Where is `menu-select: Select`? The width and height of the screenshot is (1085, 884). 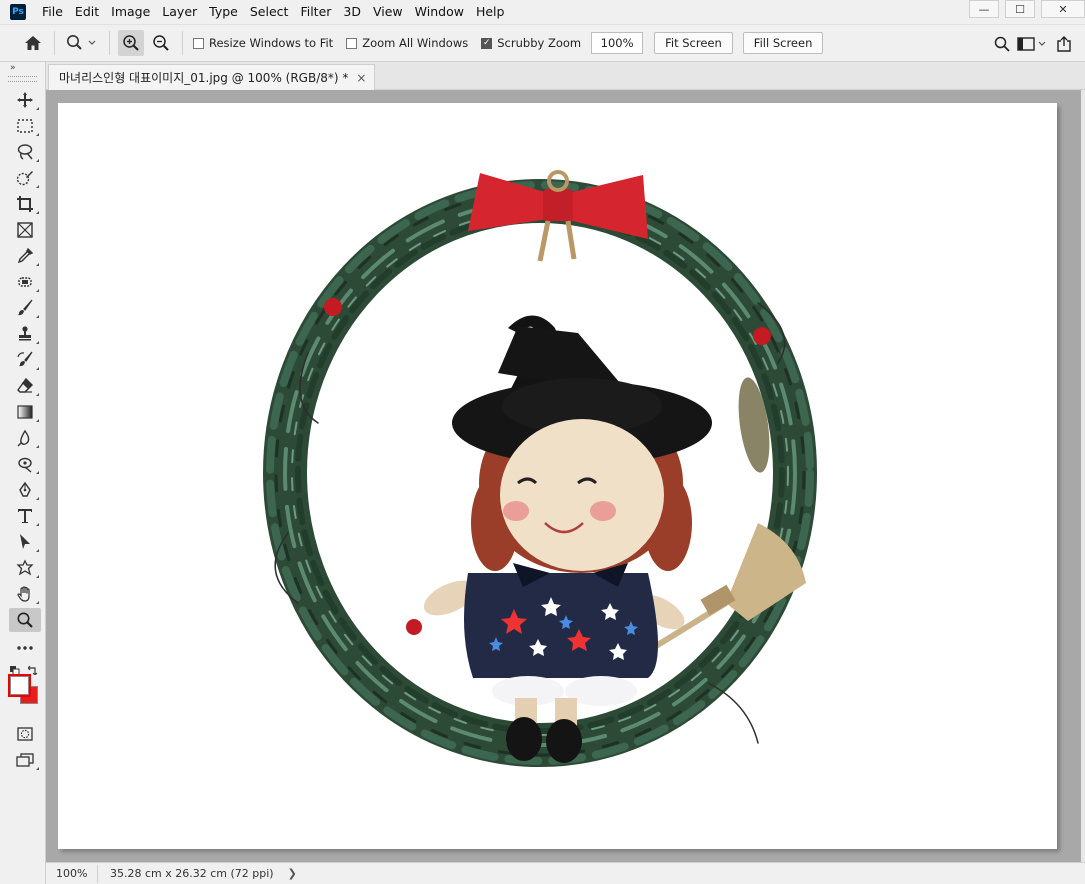 menu-select: Select is located at coordinates (269, 12).